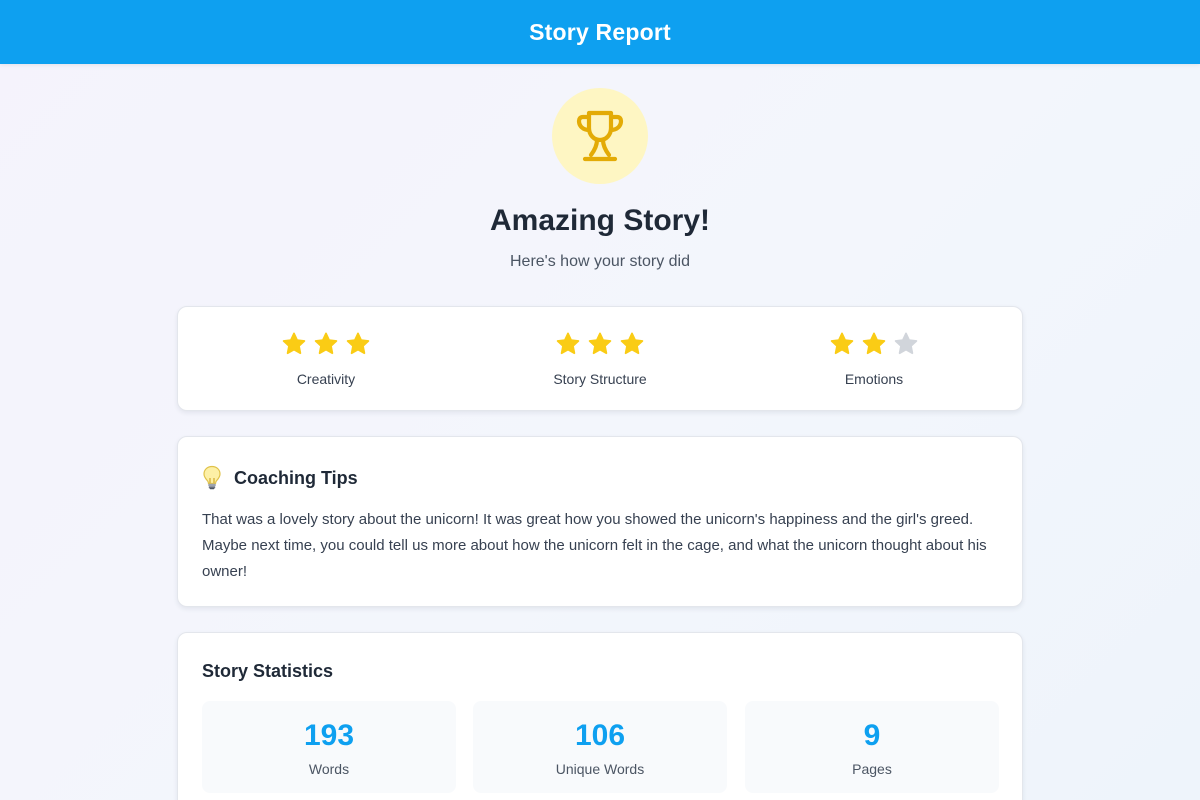 The width and height of the screenshot is (1200, 800). I want to click on stat-pages: 9 Pages, so click(872, 747).